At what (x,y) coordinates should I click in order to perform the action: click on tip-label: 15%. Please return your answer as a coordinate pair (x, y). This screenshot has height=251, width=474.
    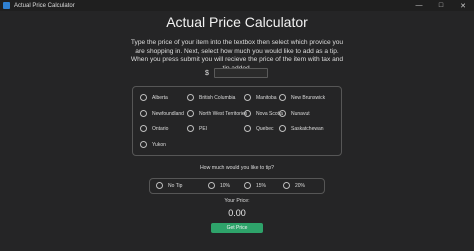
    Looking at the image, I should click on (261, 185).